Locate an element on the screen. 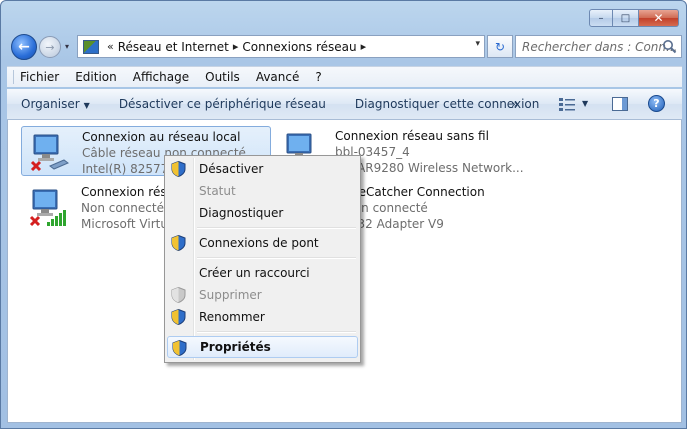  menu-help: ? is located at coordinates (318, 77).